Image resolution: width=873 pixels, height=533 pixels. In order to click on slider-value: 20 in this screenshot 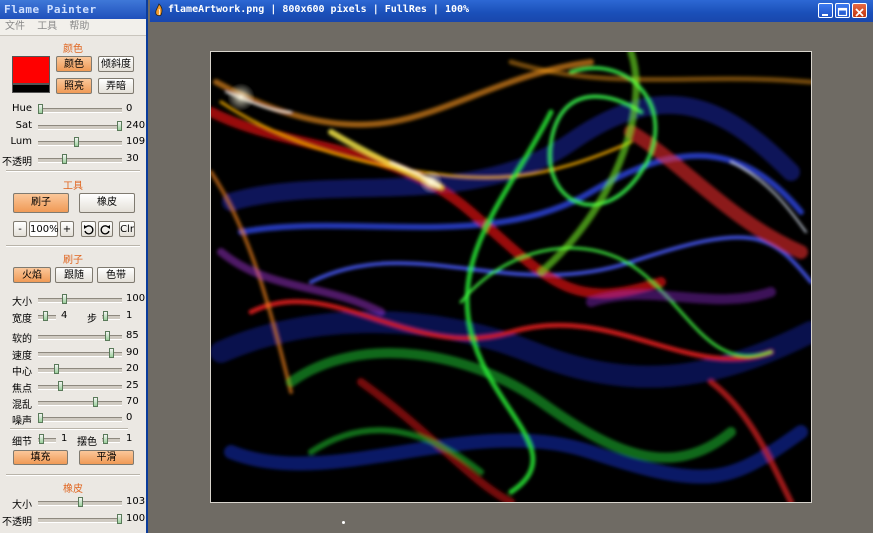, I will do `click(132, 368)`.